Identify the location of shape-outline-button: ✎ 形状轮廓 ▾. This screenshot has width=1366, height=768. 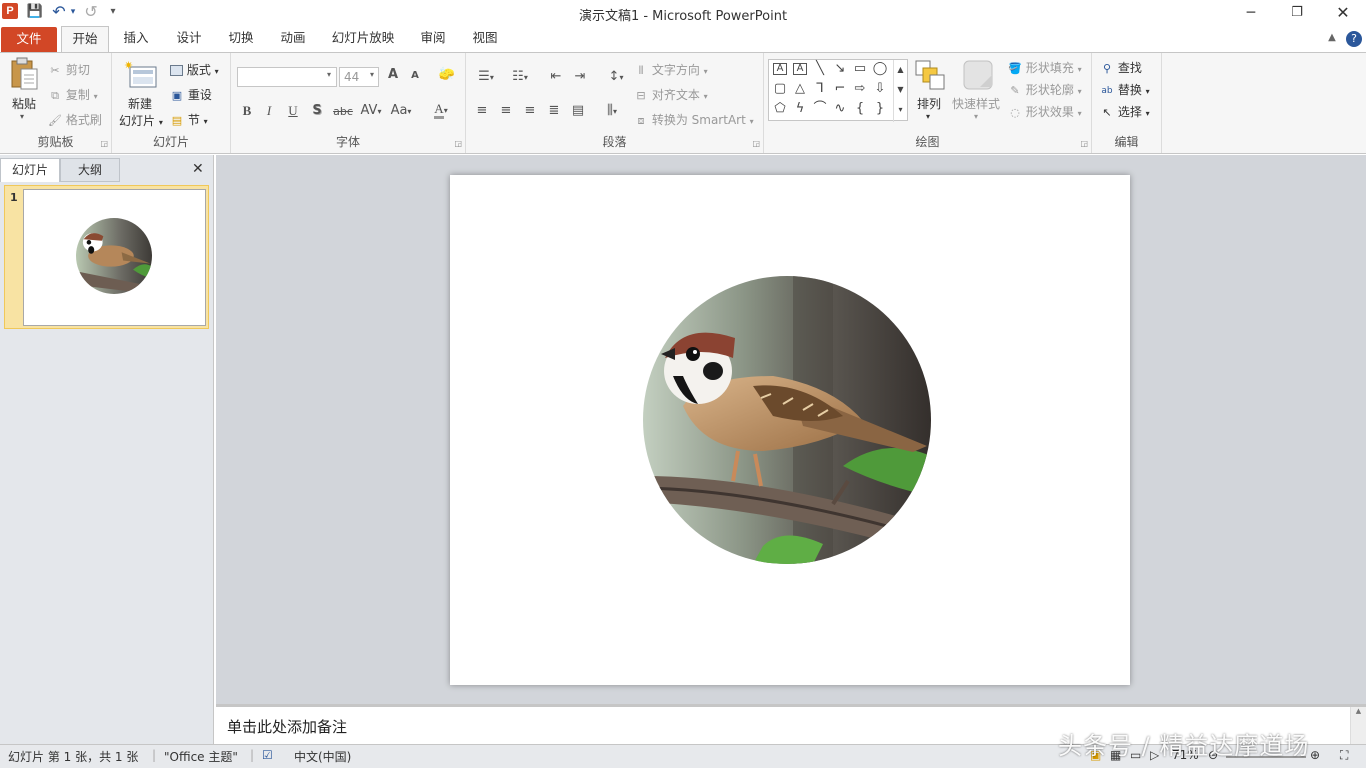
(1044, 89).